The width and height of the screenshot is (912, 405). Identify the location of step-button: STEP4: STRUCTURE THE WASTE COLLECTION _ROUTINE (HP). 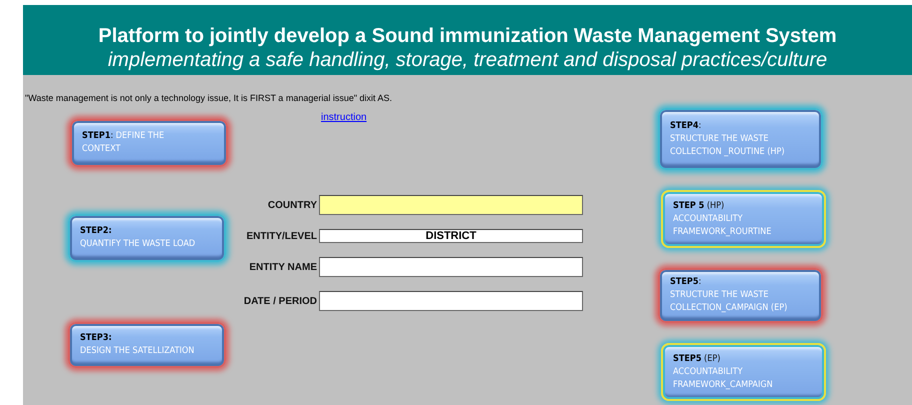
(740, 139).